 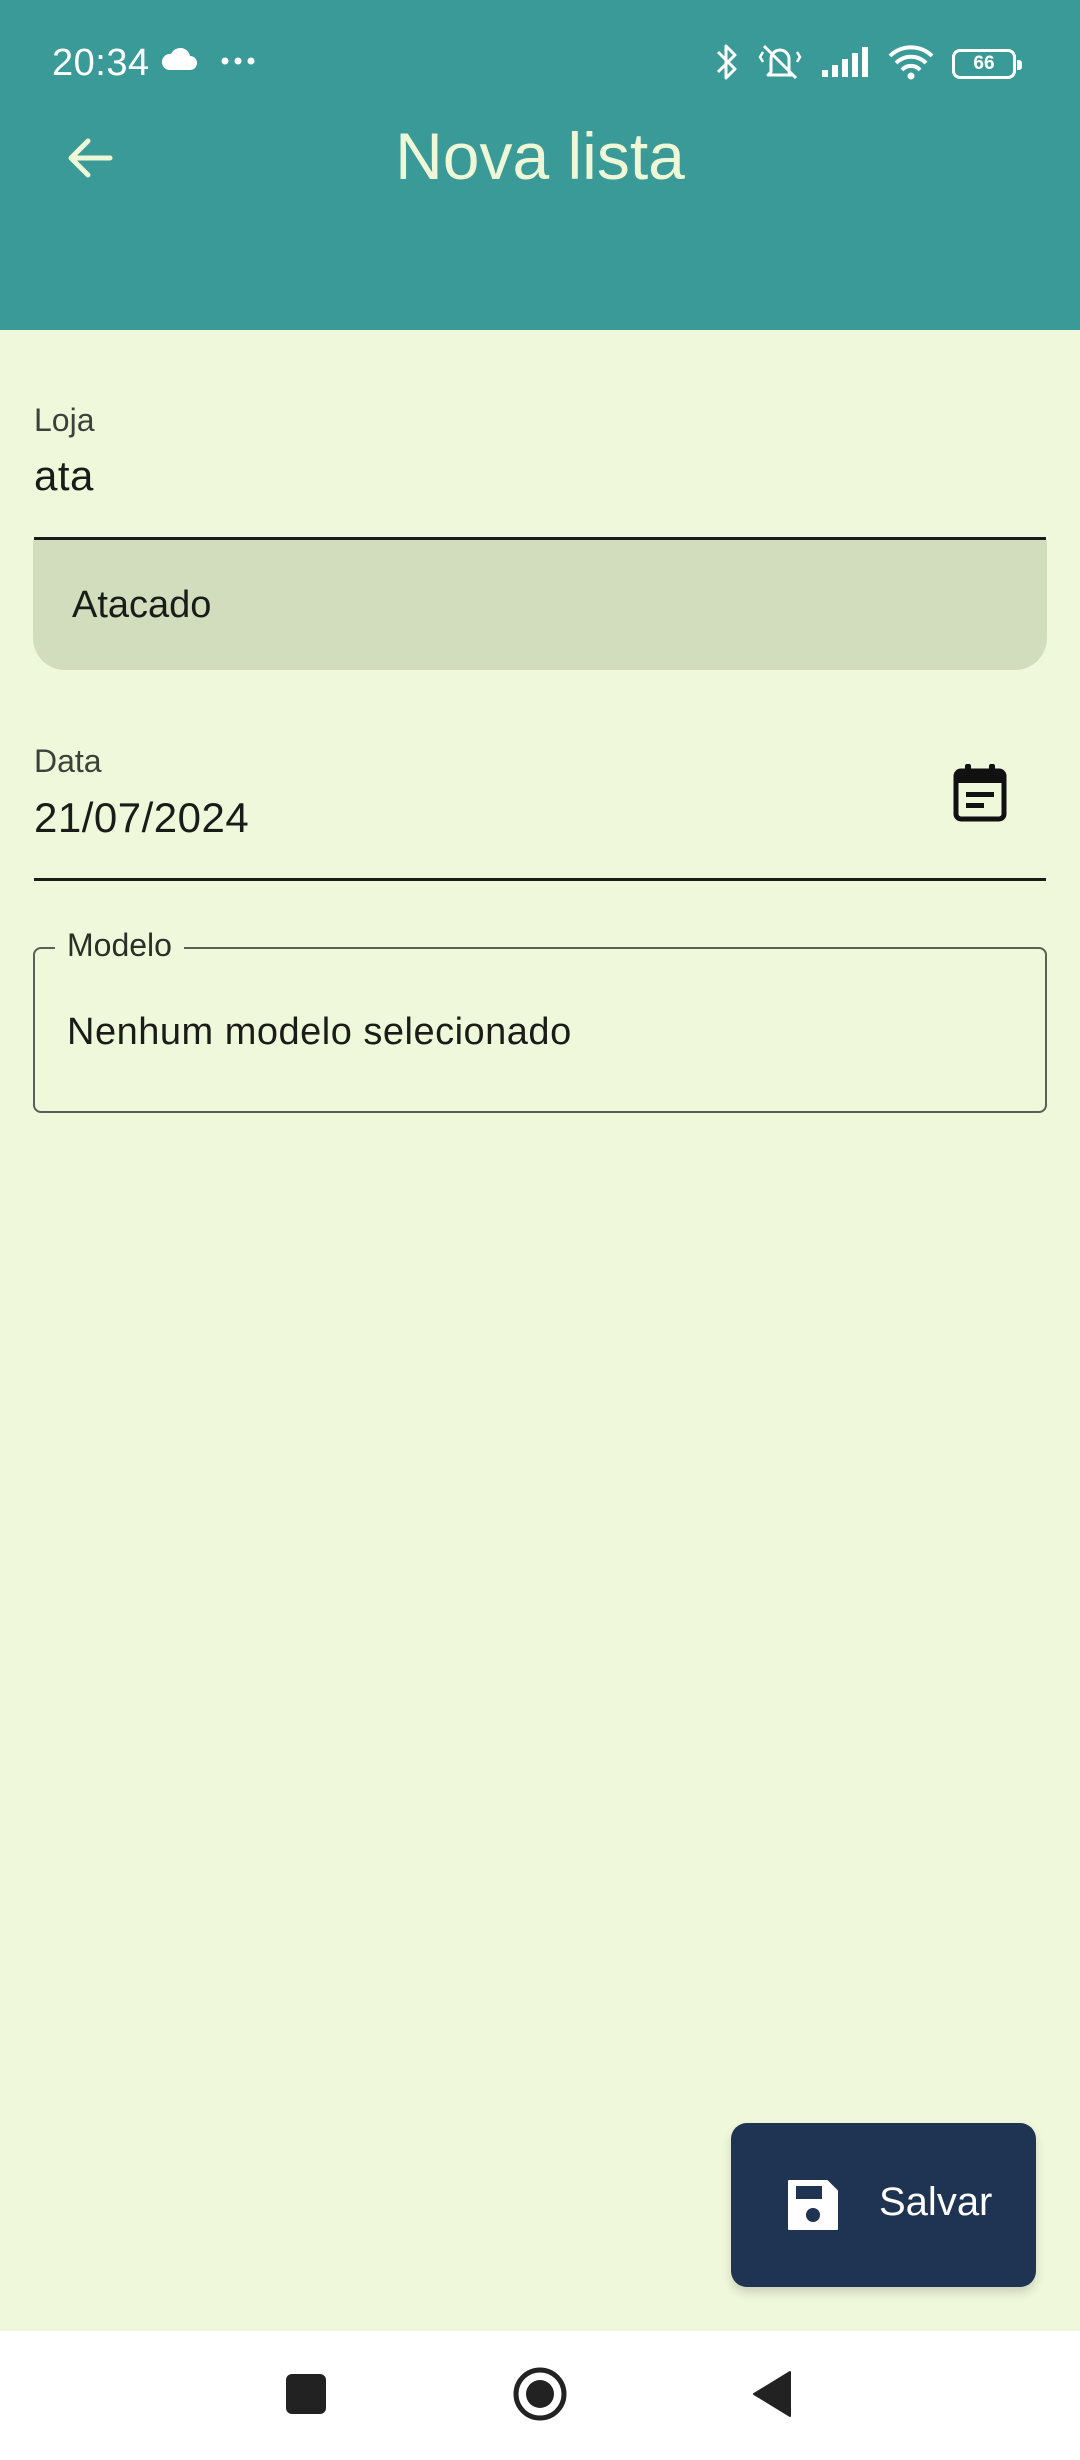 I want to click on date-field-label: Data, so click(x=68, y=761).